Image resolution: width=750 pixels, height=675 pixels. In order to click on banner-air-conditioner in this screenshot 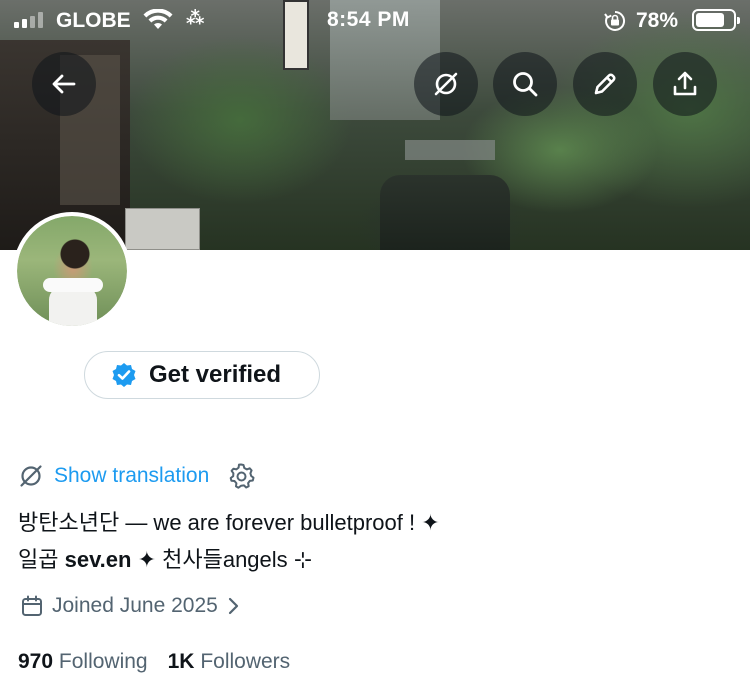, I will do `click(162, 229)`.